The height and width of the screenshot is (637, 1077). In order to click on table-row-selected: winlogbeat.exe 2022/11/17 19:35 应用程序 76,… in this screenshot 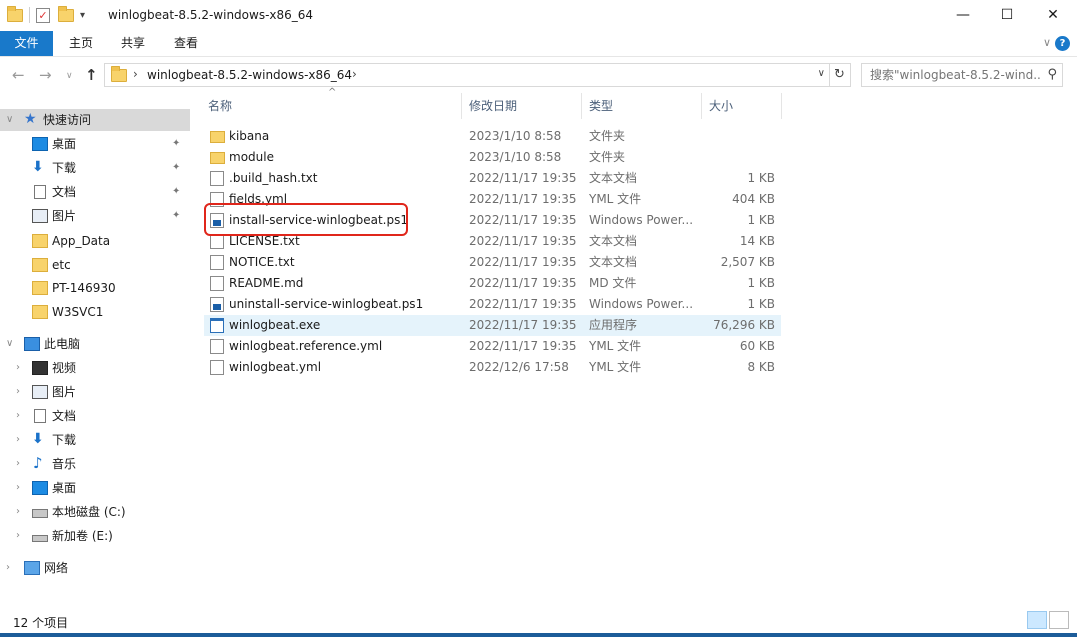, I will do `click(492, 325)`.